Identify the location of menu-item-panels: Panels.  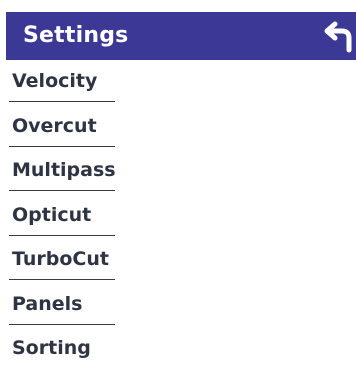
(178, 305).